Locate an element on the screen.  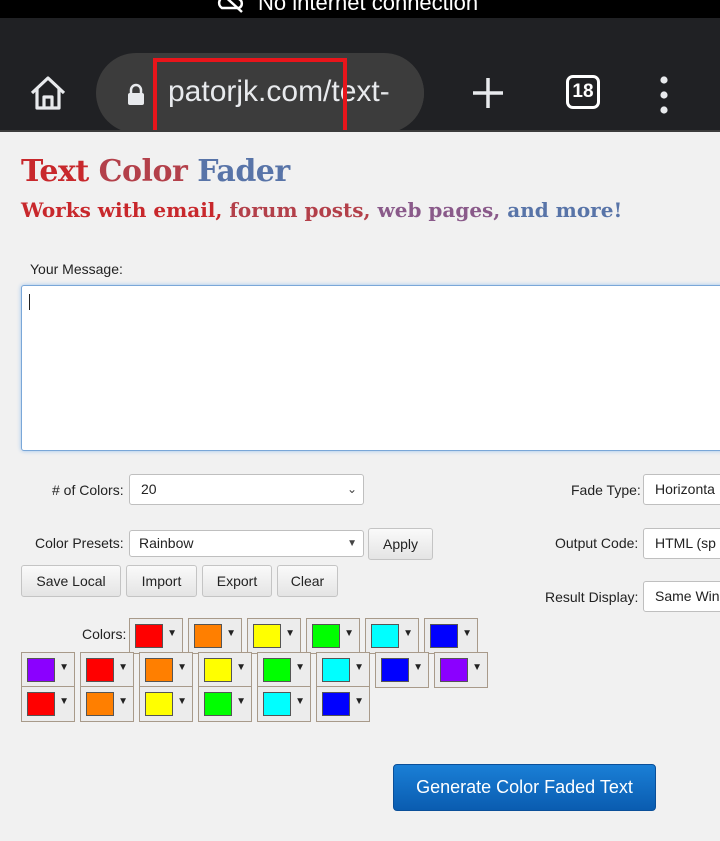
color-picker-15: ▼ is located at coordinates (48, 704).